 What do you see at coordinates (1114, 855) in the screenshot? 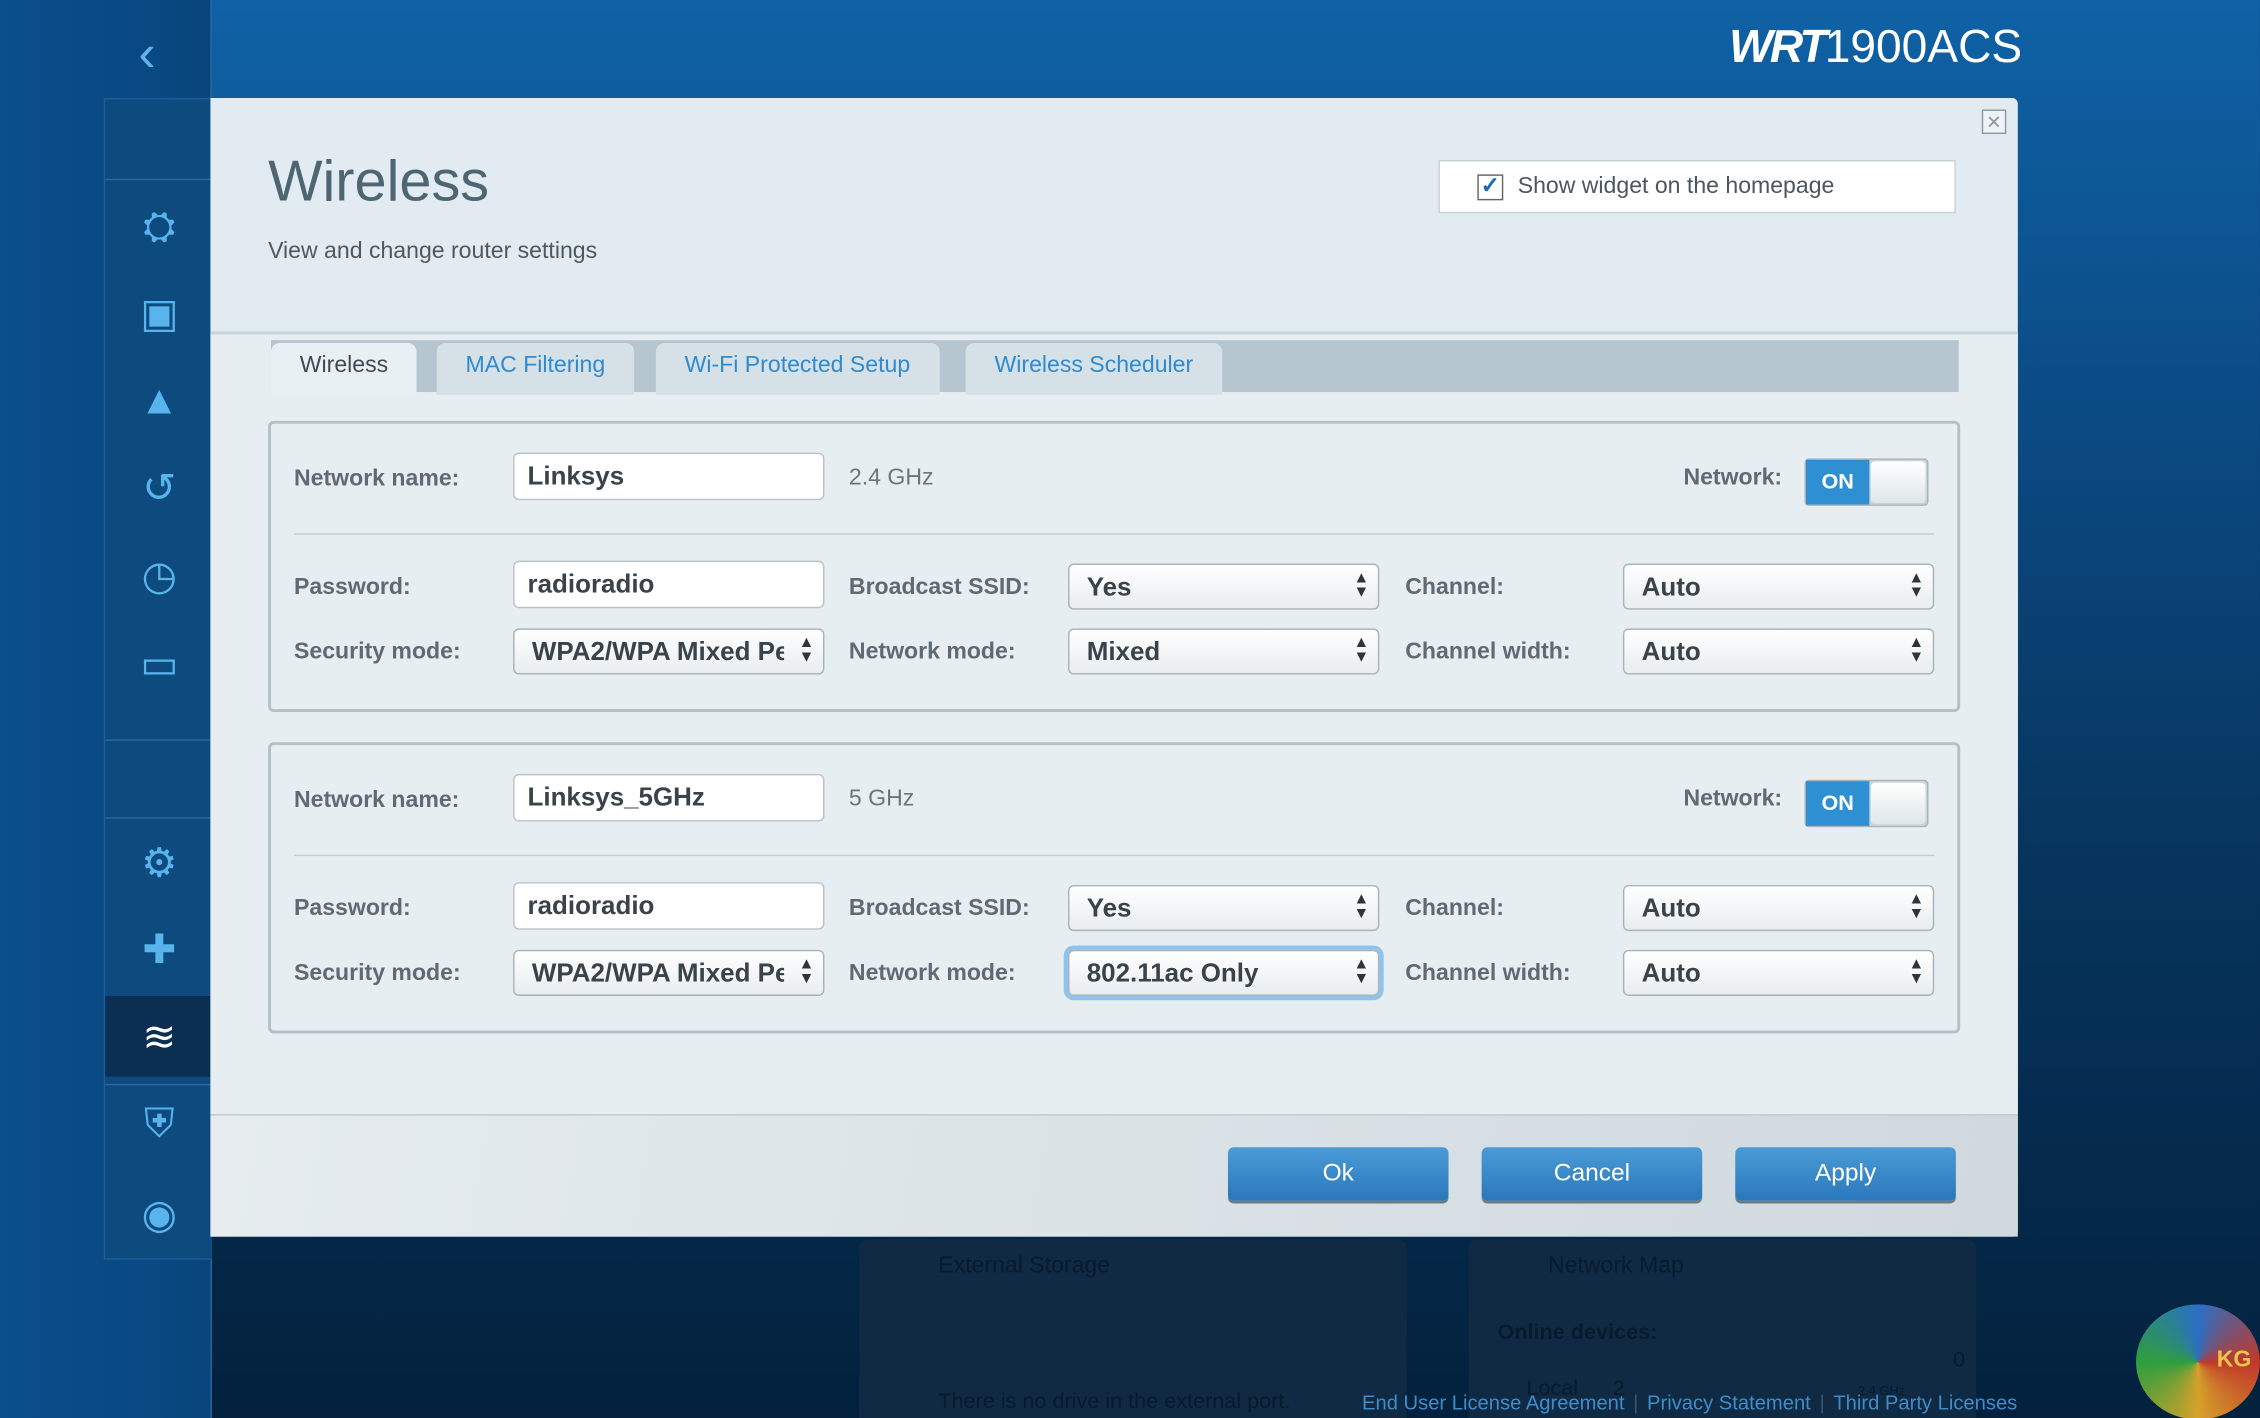
I see `divider` at bounding box center [1114, 855].